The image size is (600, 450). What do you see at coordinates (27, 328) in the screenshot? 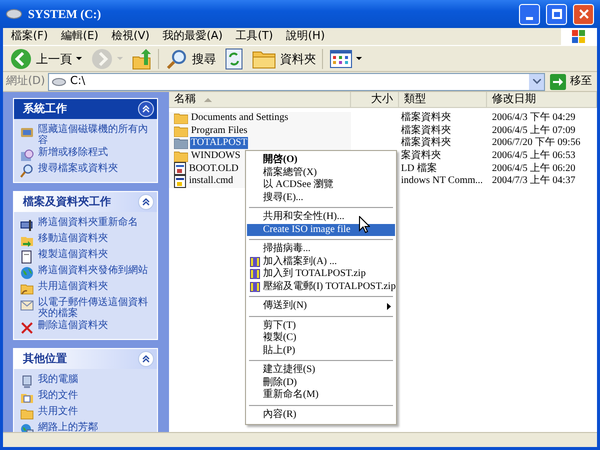
I see `delete-icon` at bounding box center [27, 328].